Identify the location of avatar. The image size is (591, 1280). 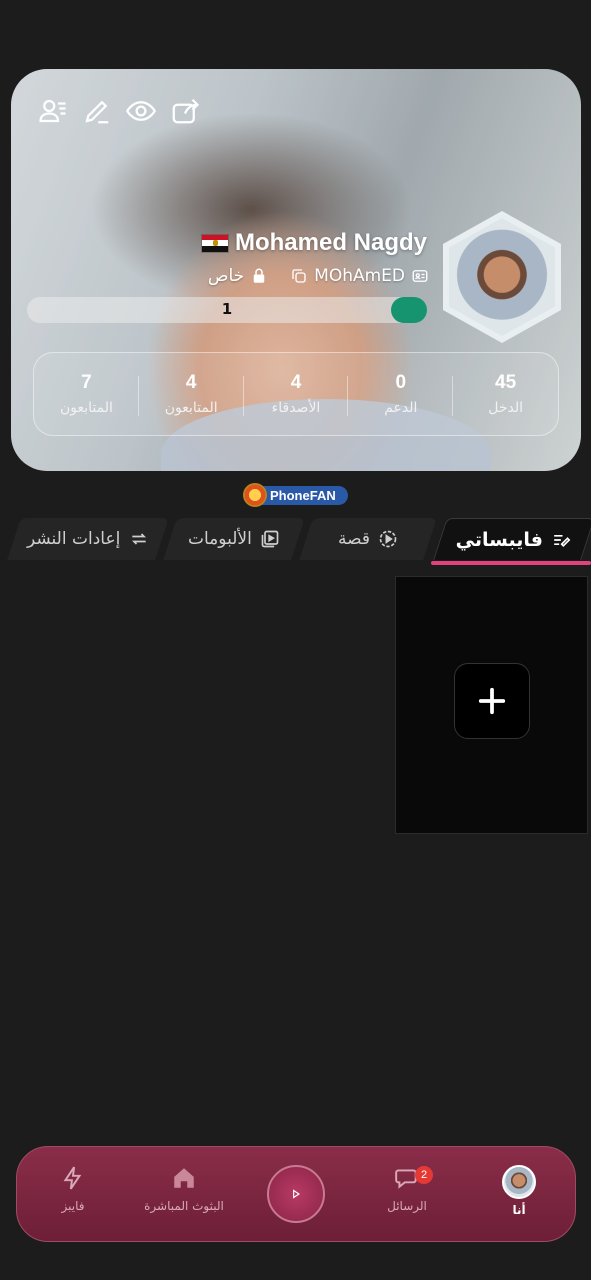
(519, 1182).